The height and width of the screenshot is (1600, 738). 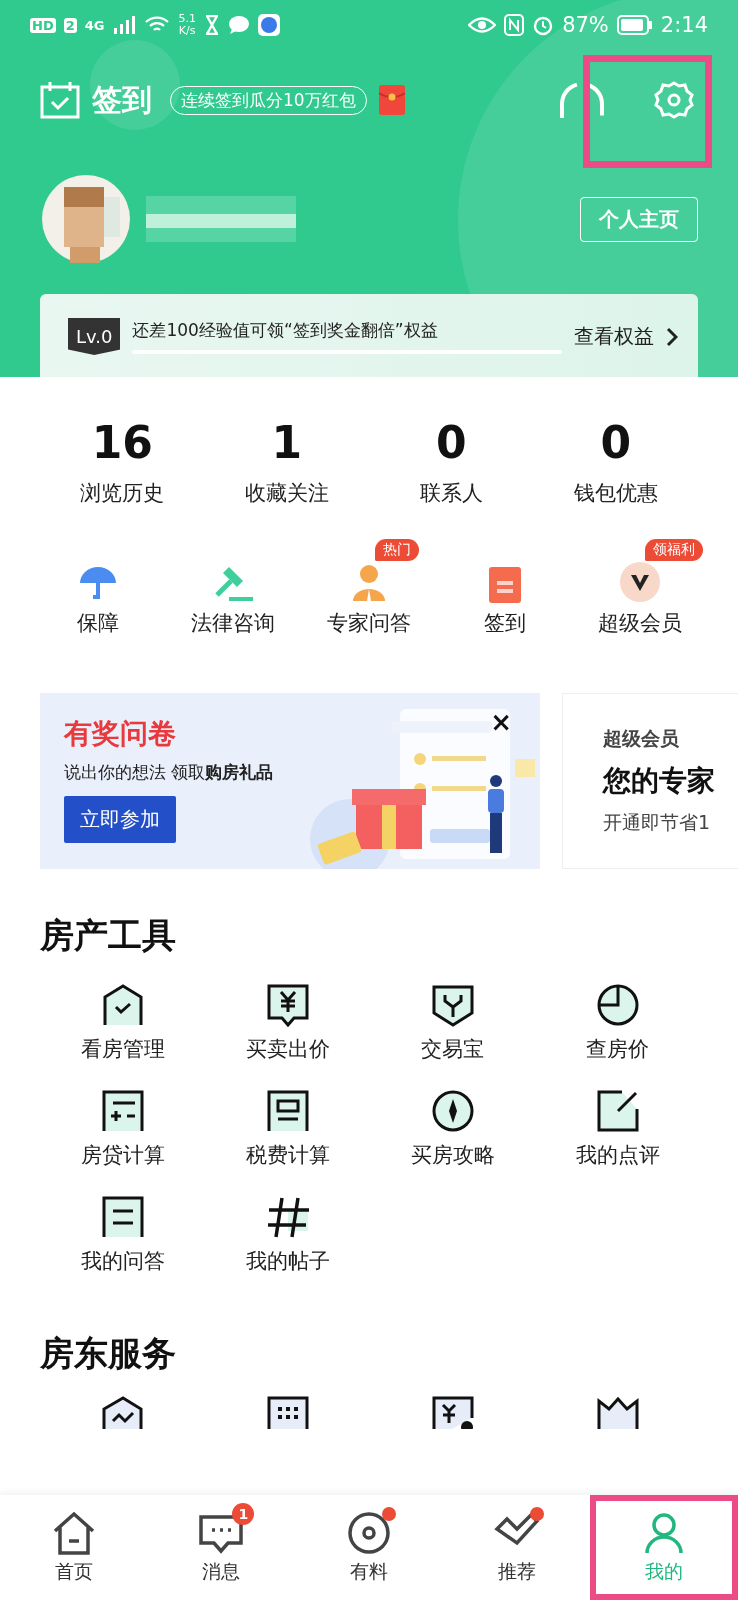 I want to click on alarm-icon, so click(x=543, y=25).